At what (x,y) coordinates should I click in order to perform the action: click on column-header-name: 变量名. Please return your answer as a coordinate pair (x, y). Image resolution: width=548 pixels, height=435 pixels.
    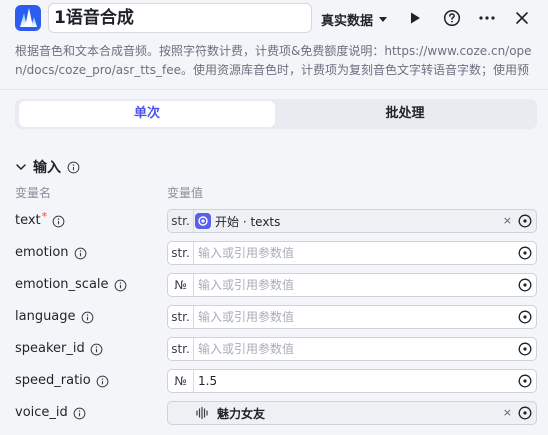
    Looking at the image, I should click on (33, 193).